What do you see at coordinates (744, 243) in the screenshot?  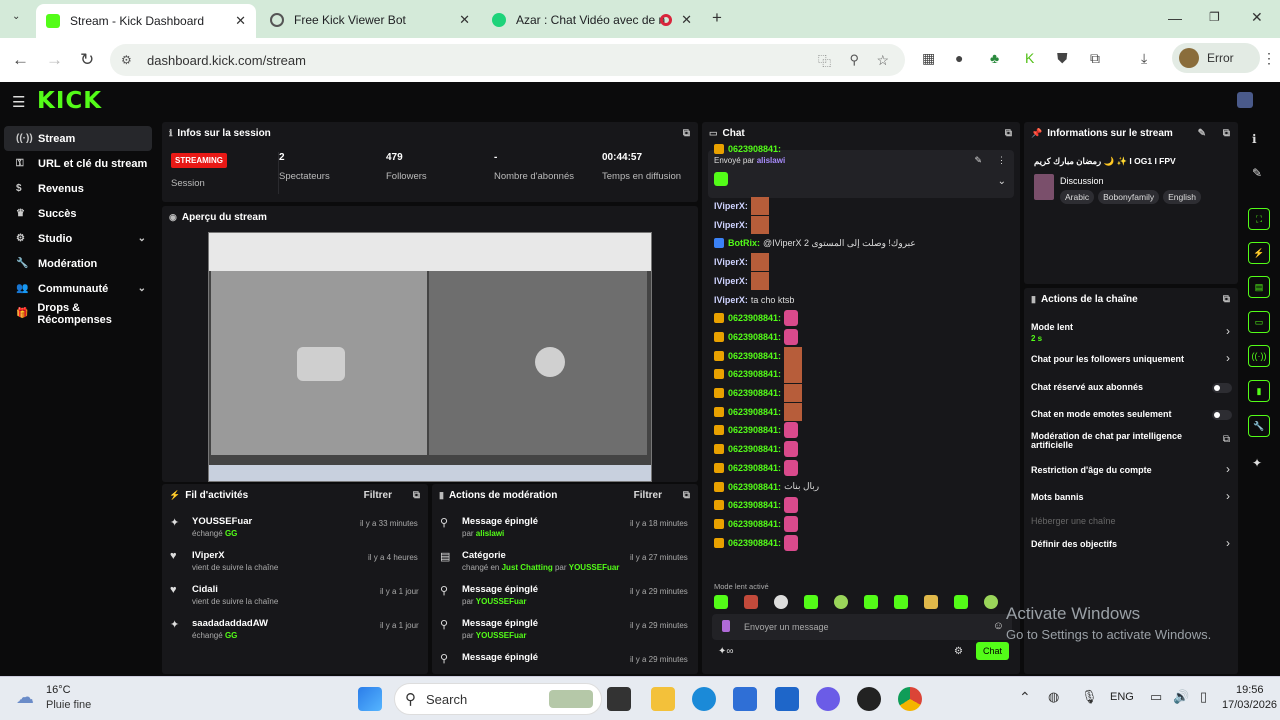 I see `chat-username: BotRix:` at bounding box center [744, 243].